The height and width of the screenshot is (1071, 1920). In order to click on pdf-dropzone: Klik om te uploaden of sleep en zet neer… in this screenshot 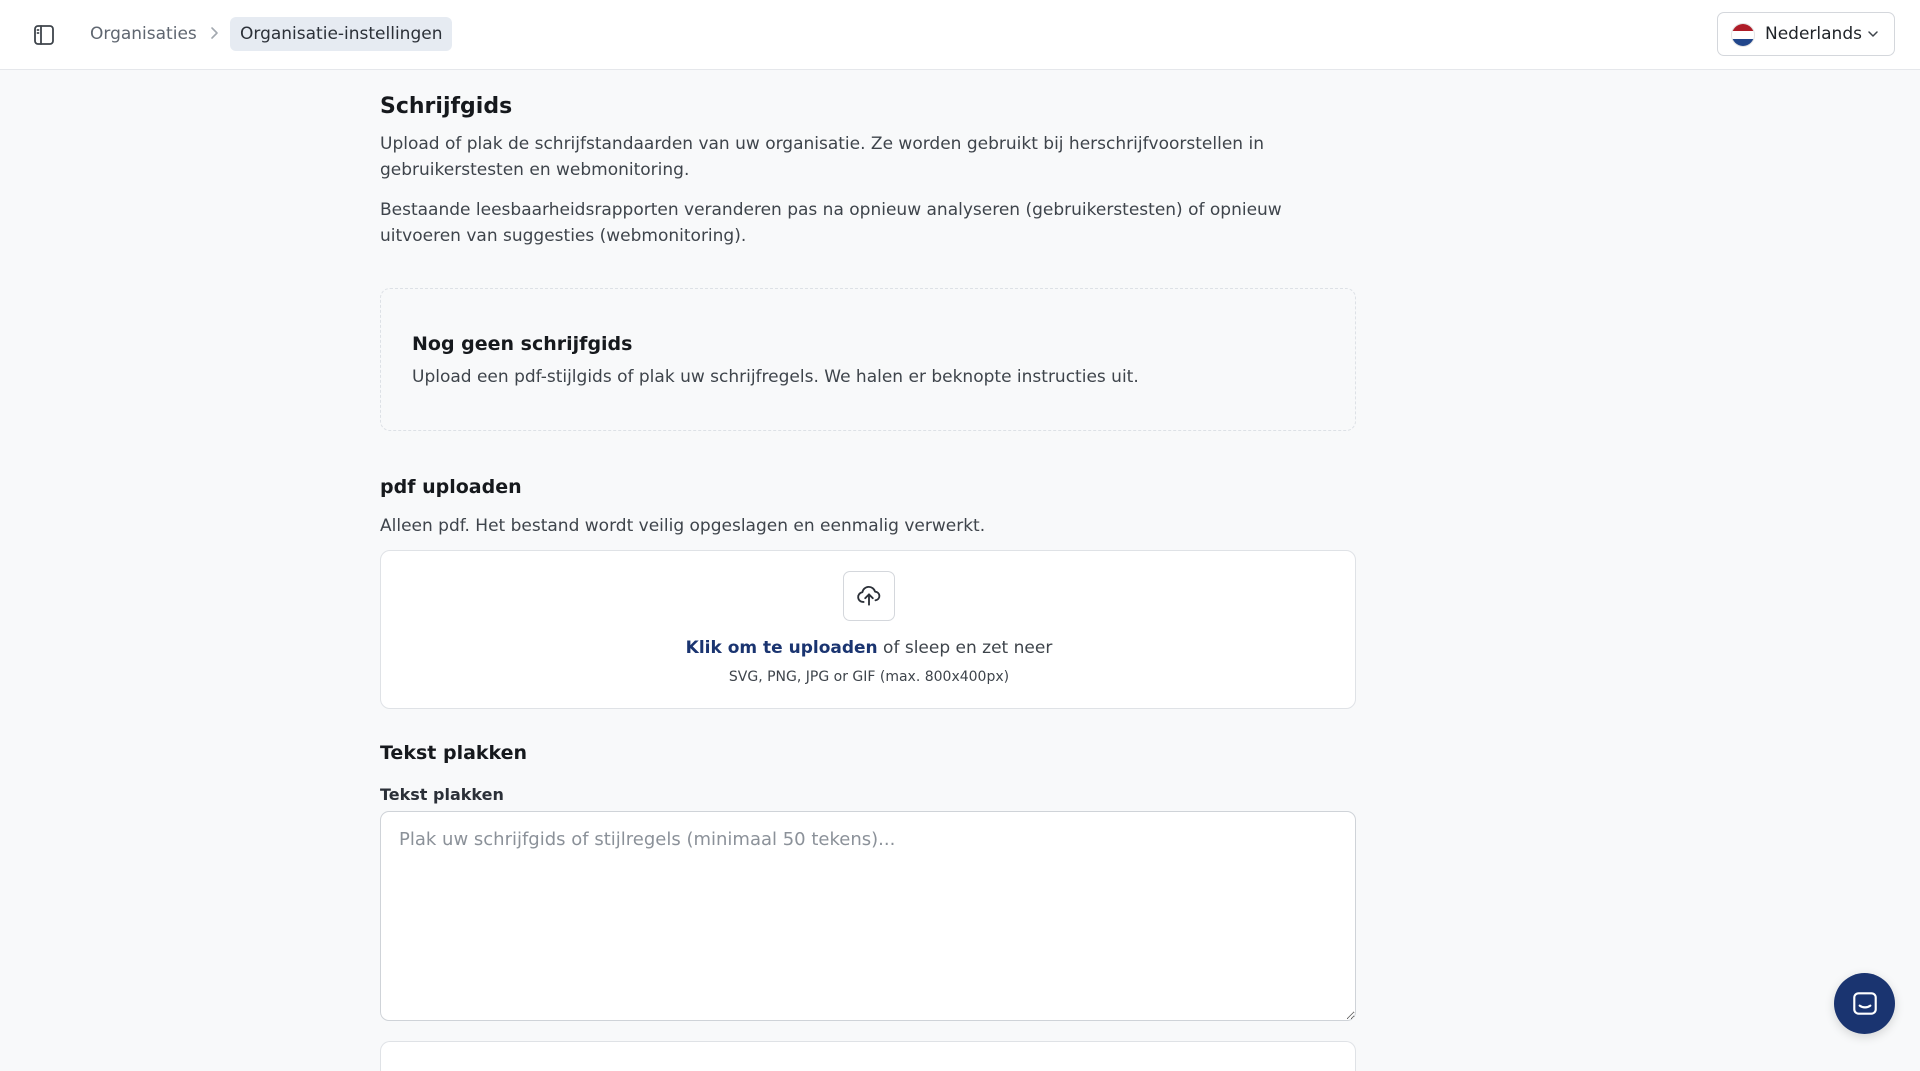, I will do `click(868, 629)`.